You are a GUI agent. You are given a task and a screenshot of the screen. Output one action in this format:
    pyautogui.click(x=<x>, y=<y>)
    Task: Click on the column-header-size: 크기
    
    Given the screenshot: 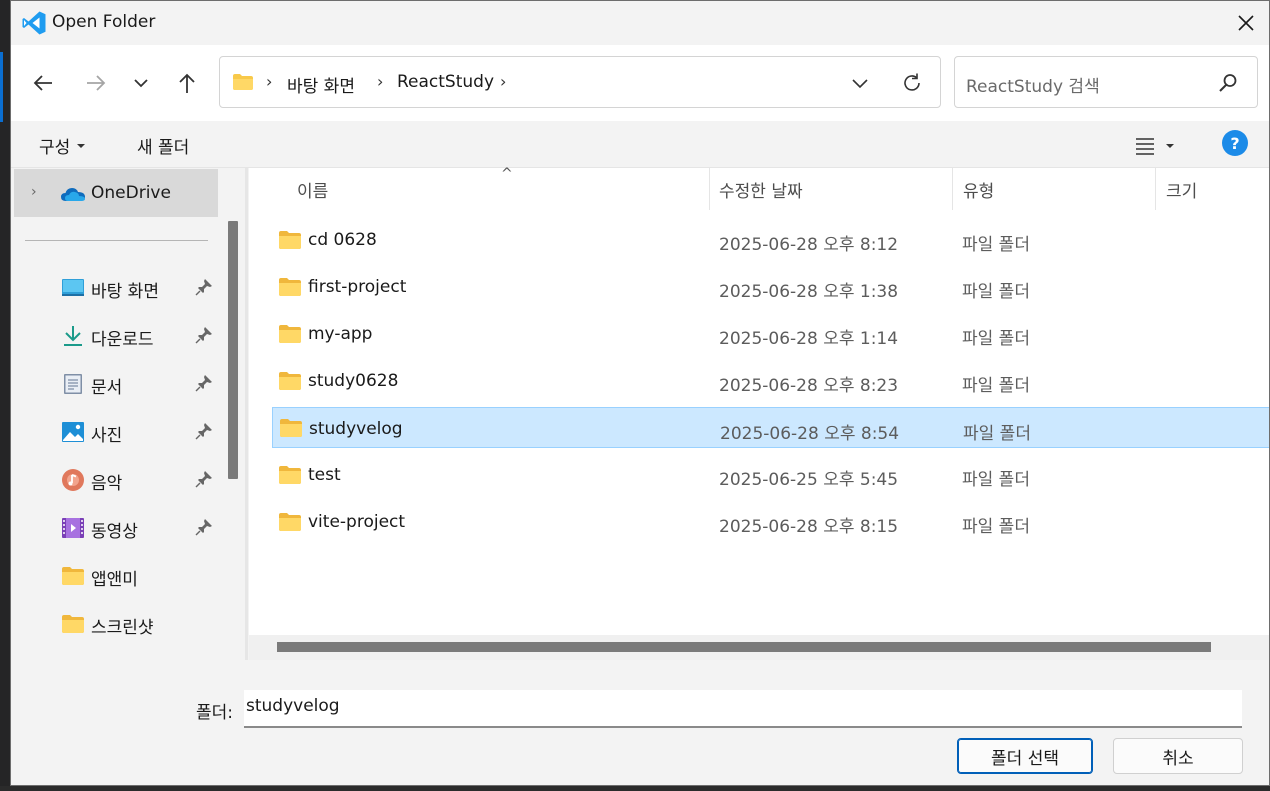 What is the action you would take?
    pyautogui.click(x=1181, y=189)
    